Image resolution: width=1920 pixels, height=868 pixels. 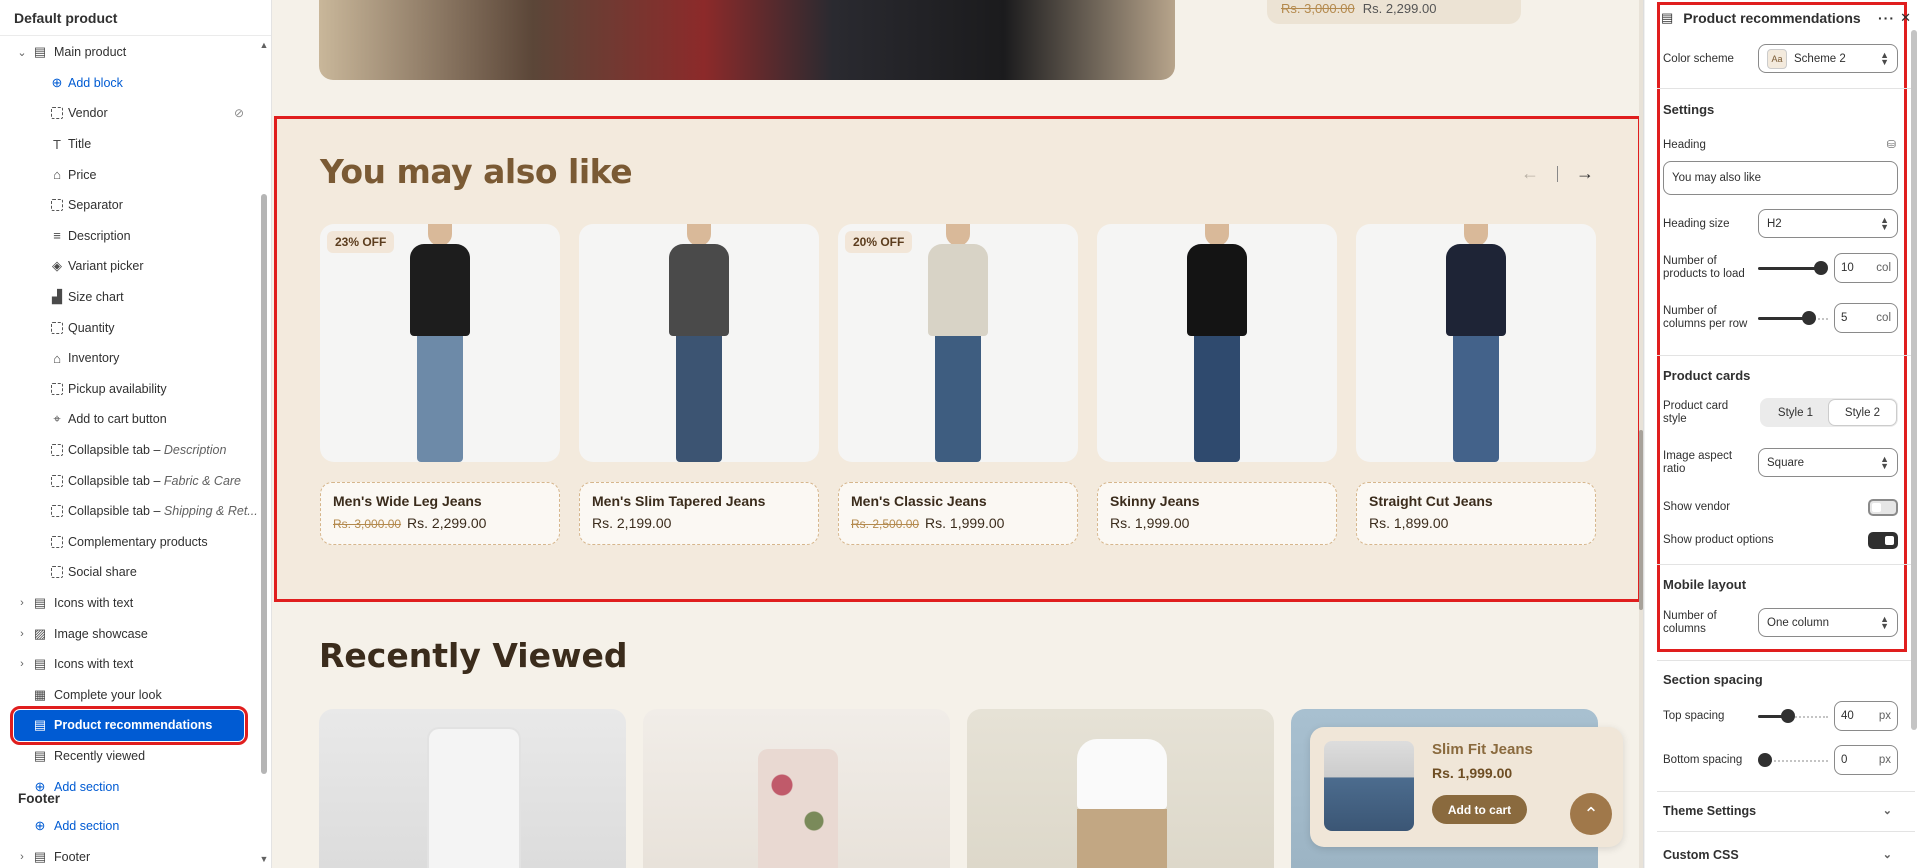 I want to click on products-to-load-label: Number of products to load, so click(x=1704, y=267).